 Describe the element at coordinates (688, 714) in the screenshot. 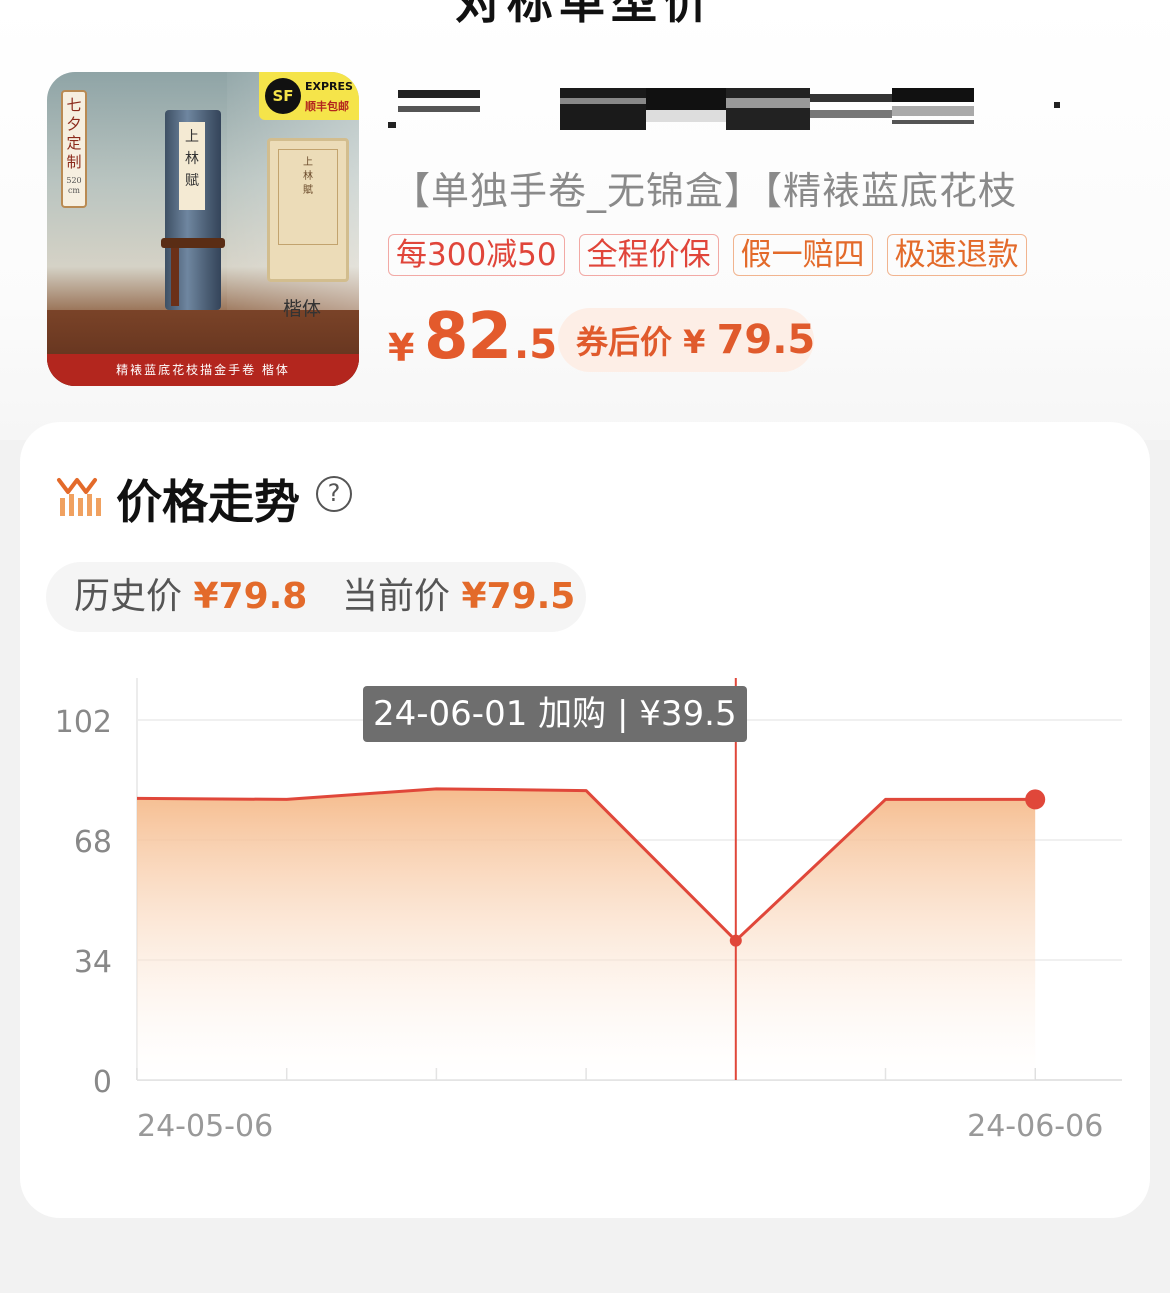

I see `tooltip-price: ¥39.5` at that location.